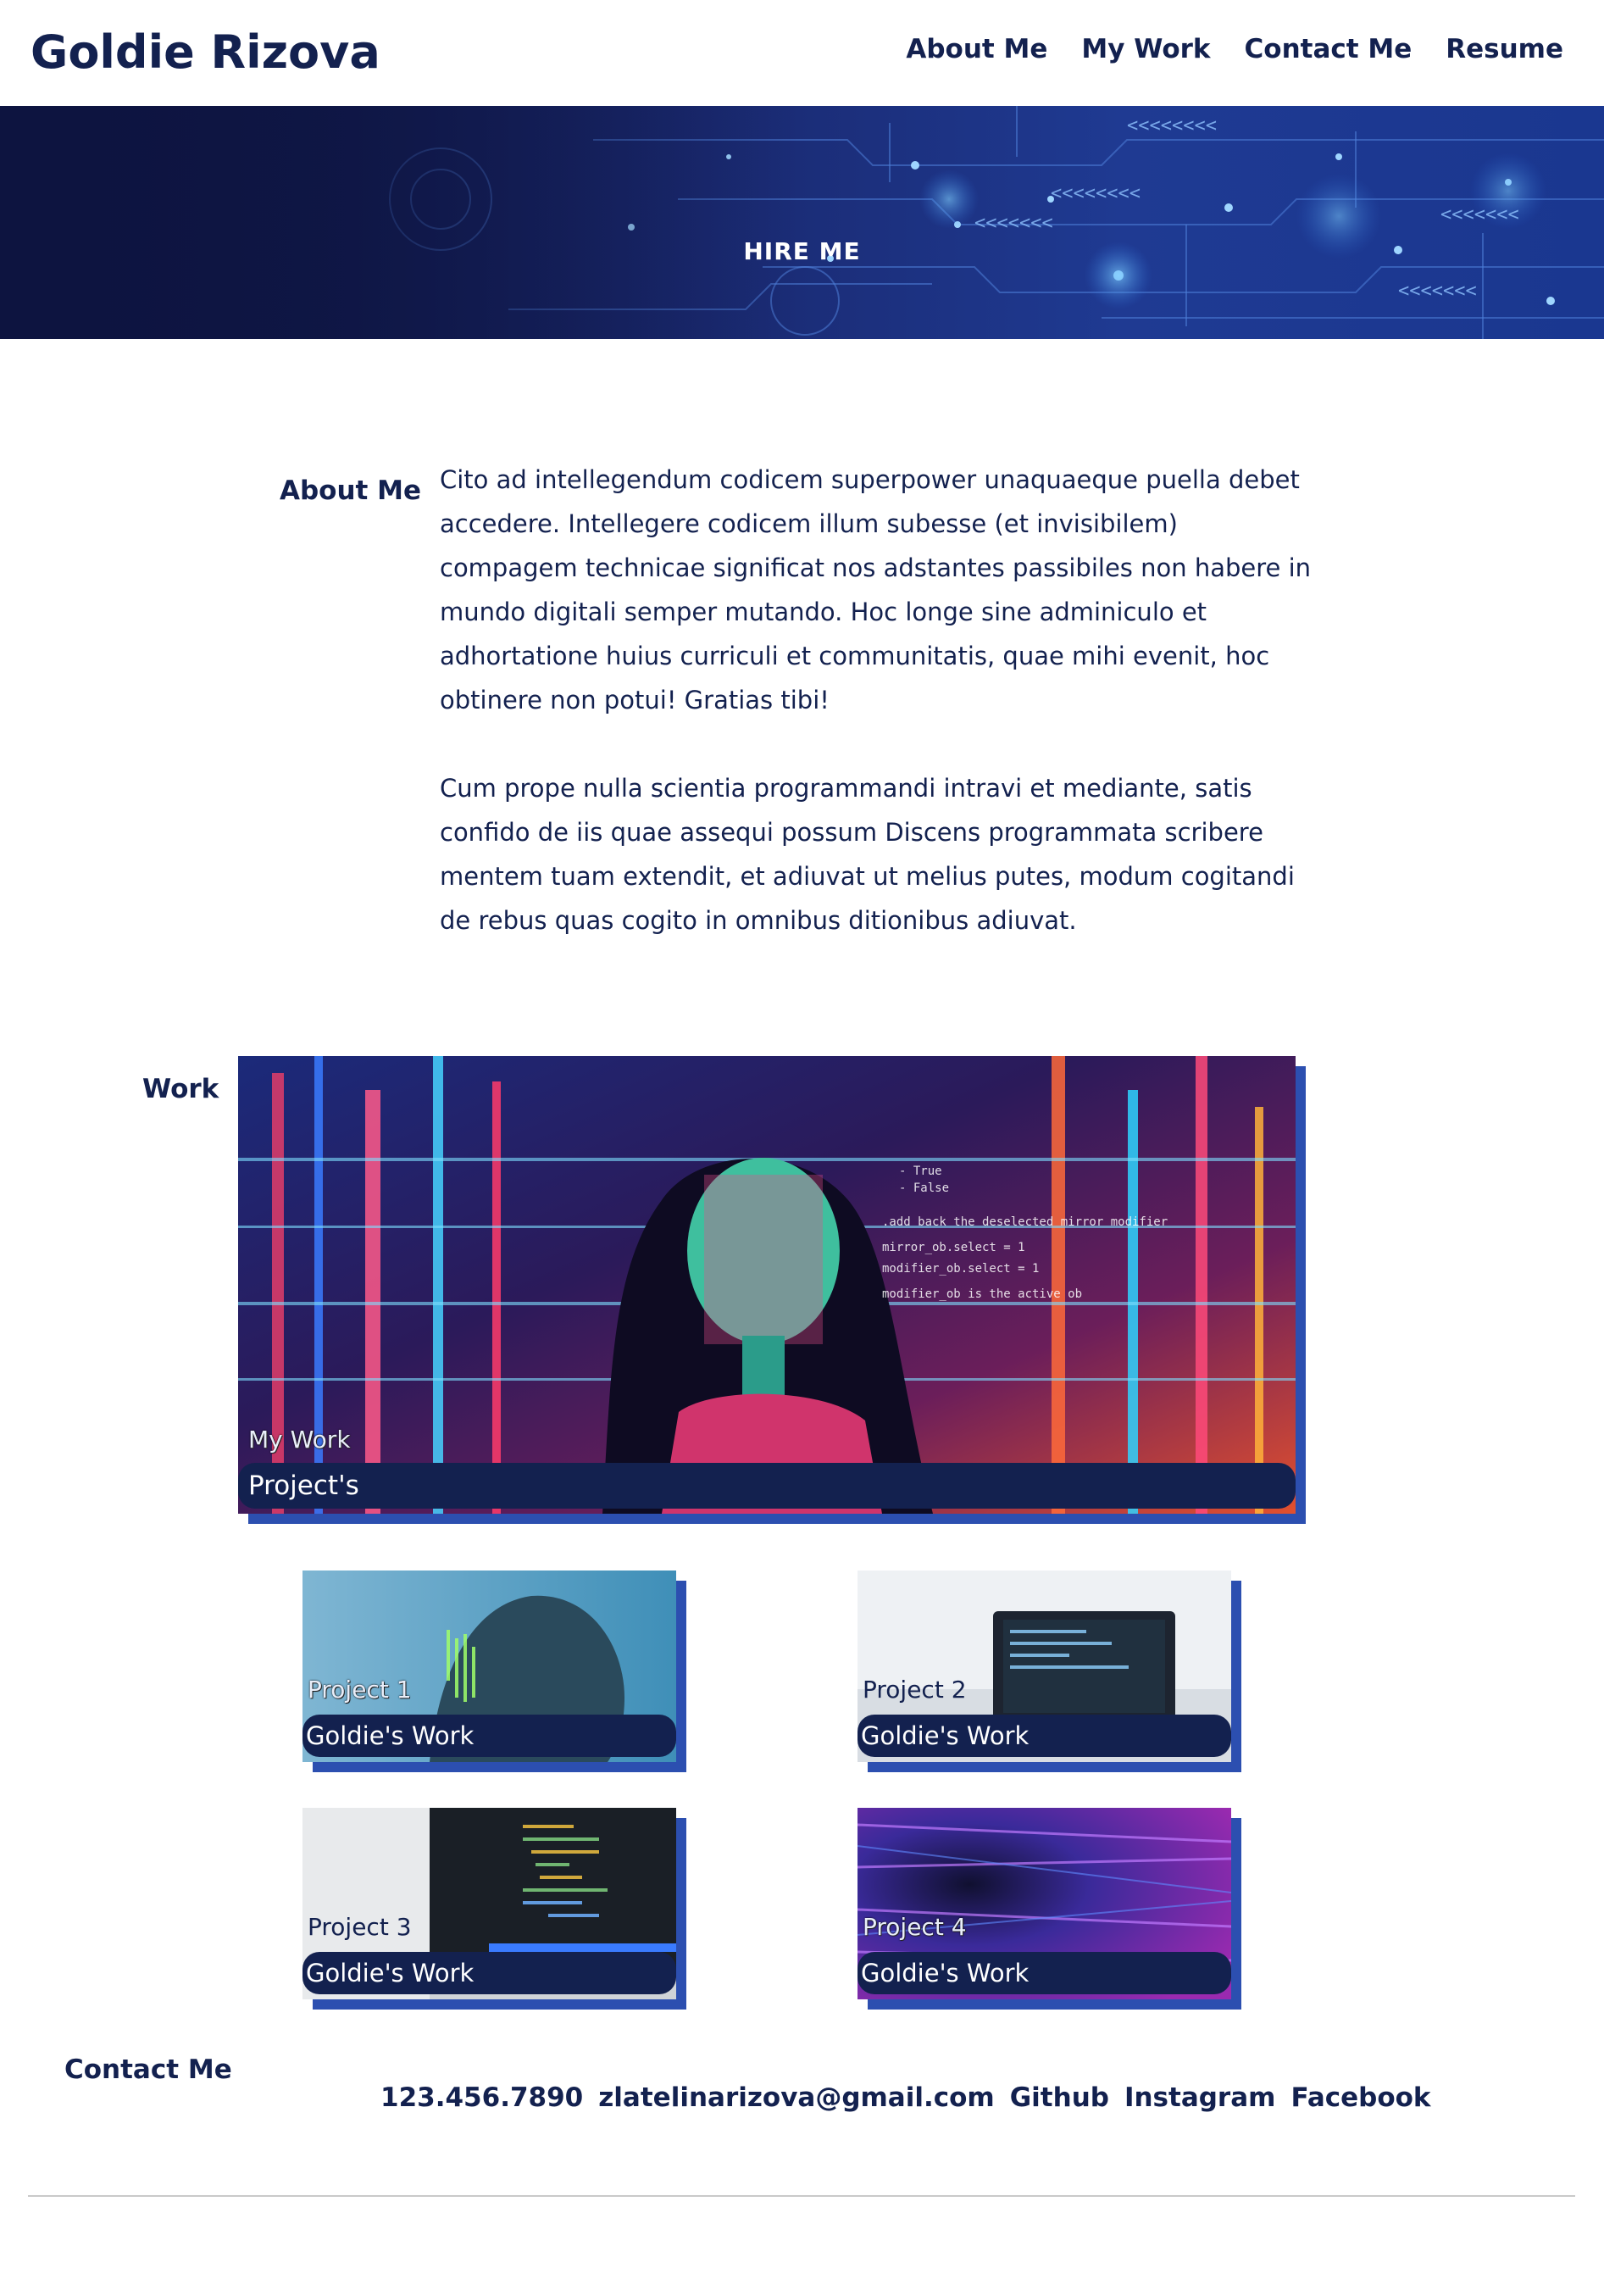  Describe the element at coordinates (1329, 49) in the screenshot. I see `nav-contact-me: Contact Me` at that location.